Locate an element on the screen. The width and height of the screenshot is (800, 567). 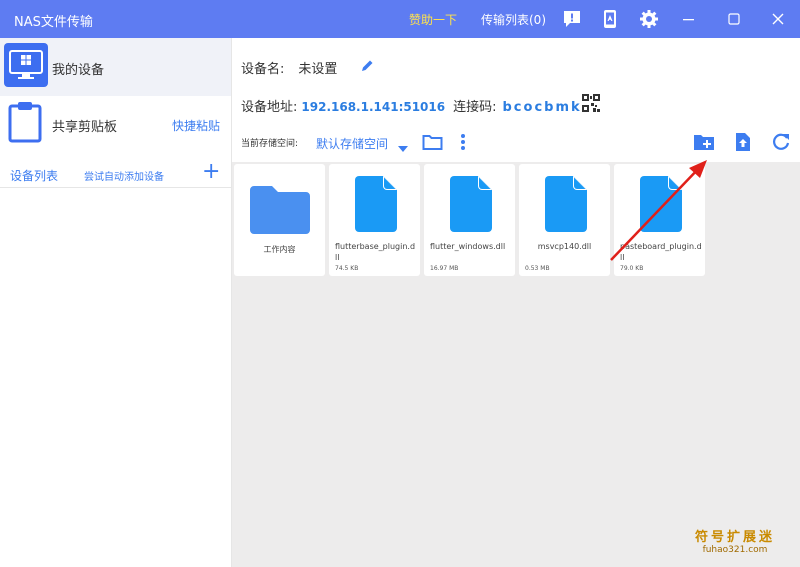
device-list-tab: 设备列表 is located at coordinates (34, 175).